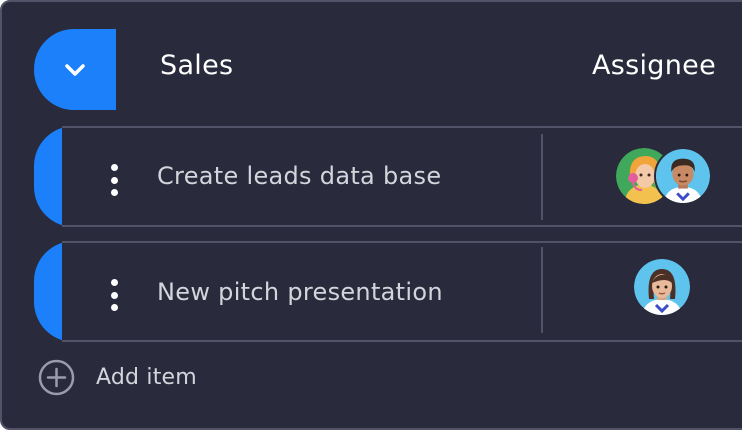  I want to click on group-title: Sales, so click(197, 65).